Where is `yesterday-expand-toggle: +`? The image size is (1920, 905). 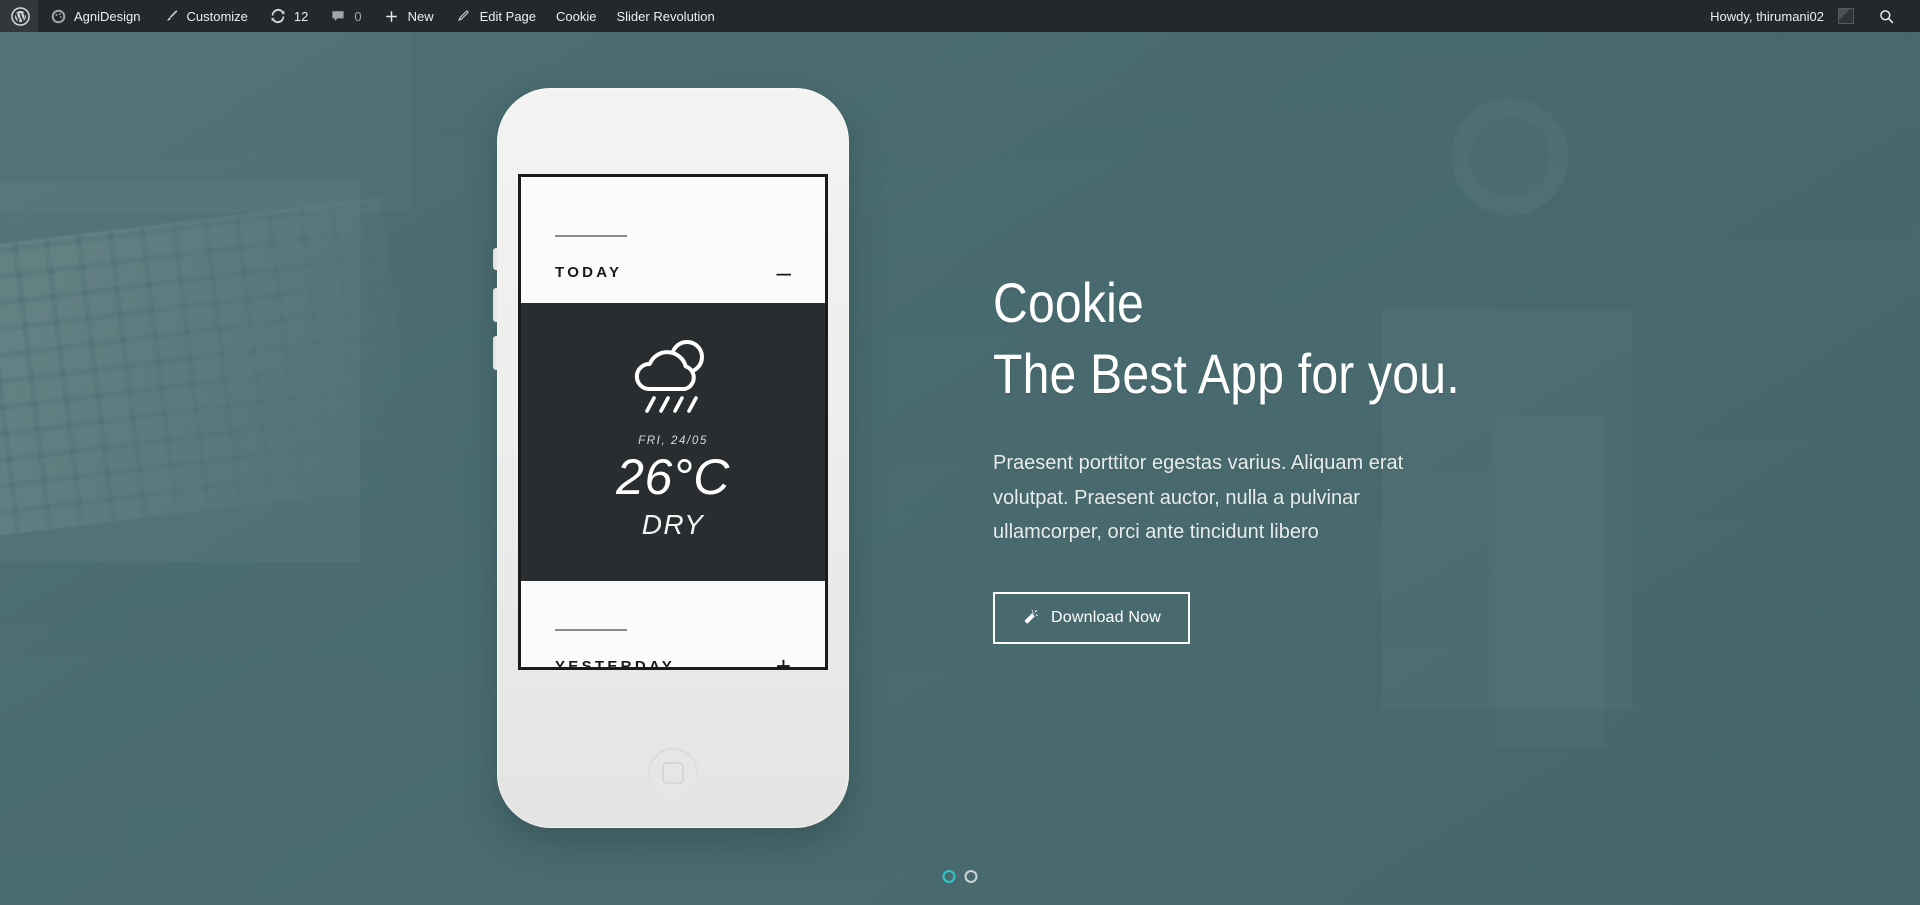 yesterday-expand-toggle: + is located at coordinates (783, 660).